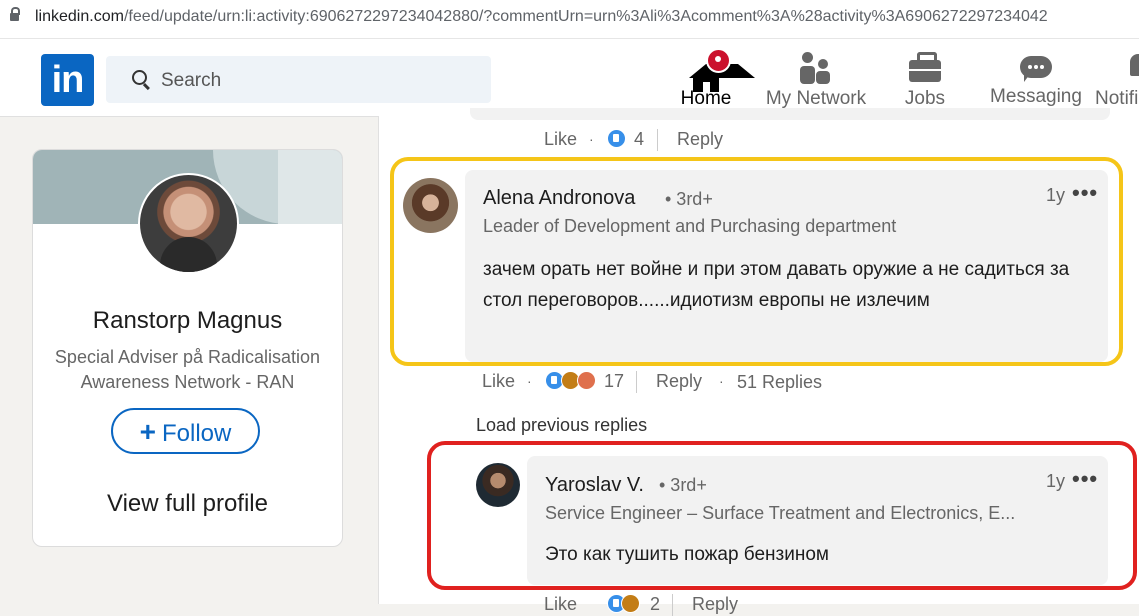 The height and width of the screenshot is (616, 1139). Describe the element at coordinates (706, 98) in the screenshot. I see `nav-home-label: Home` at that location.